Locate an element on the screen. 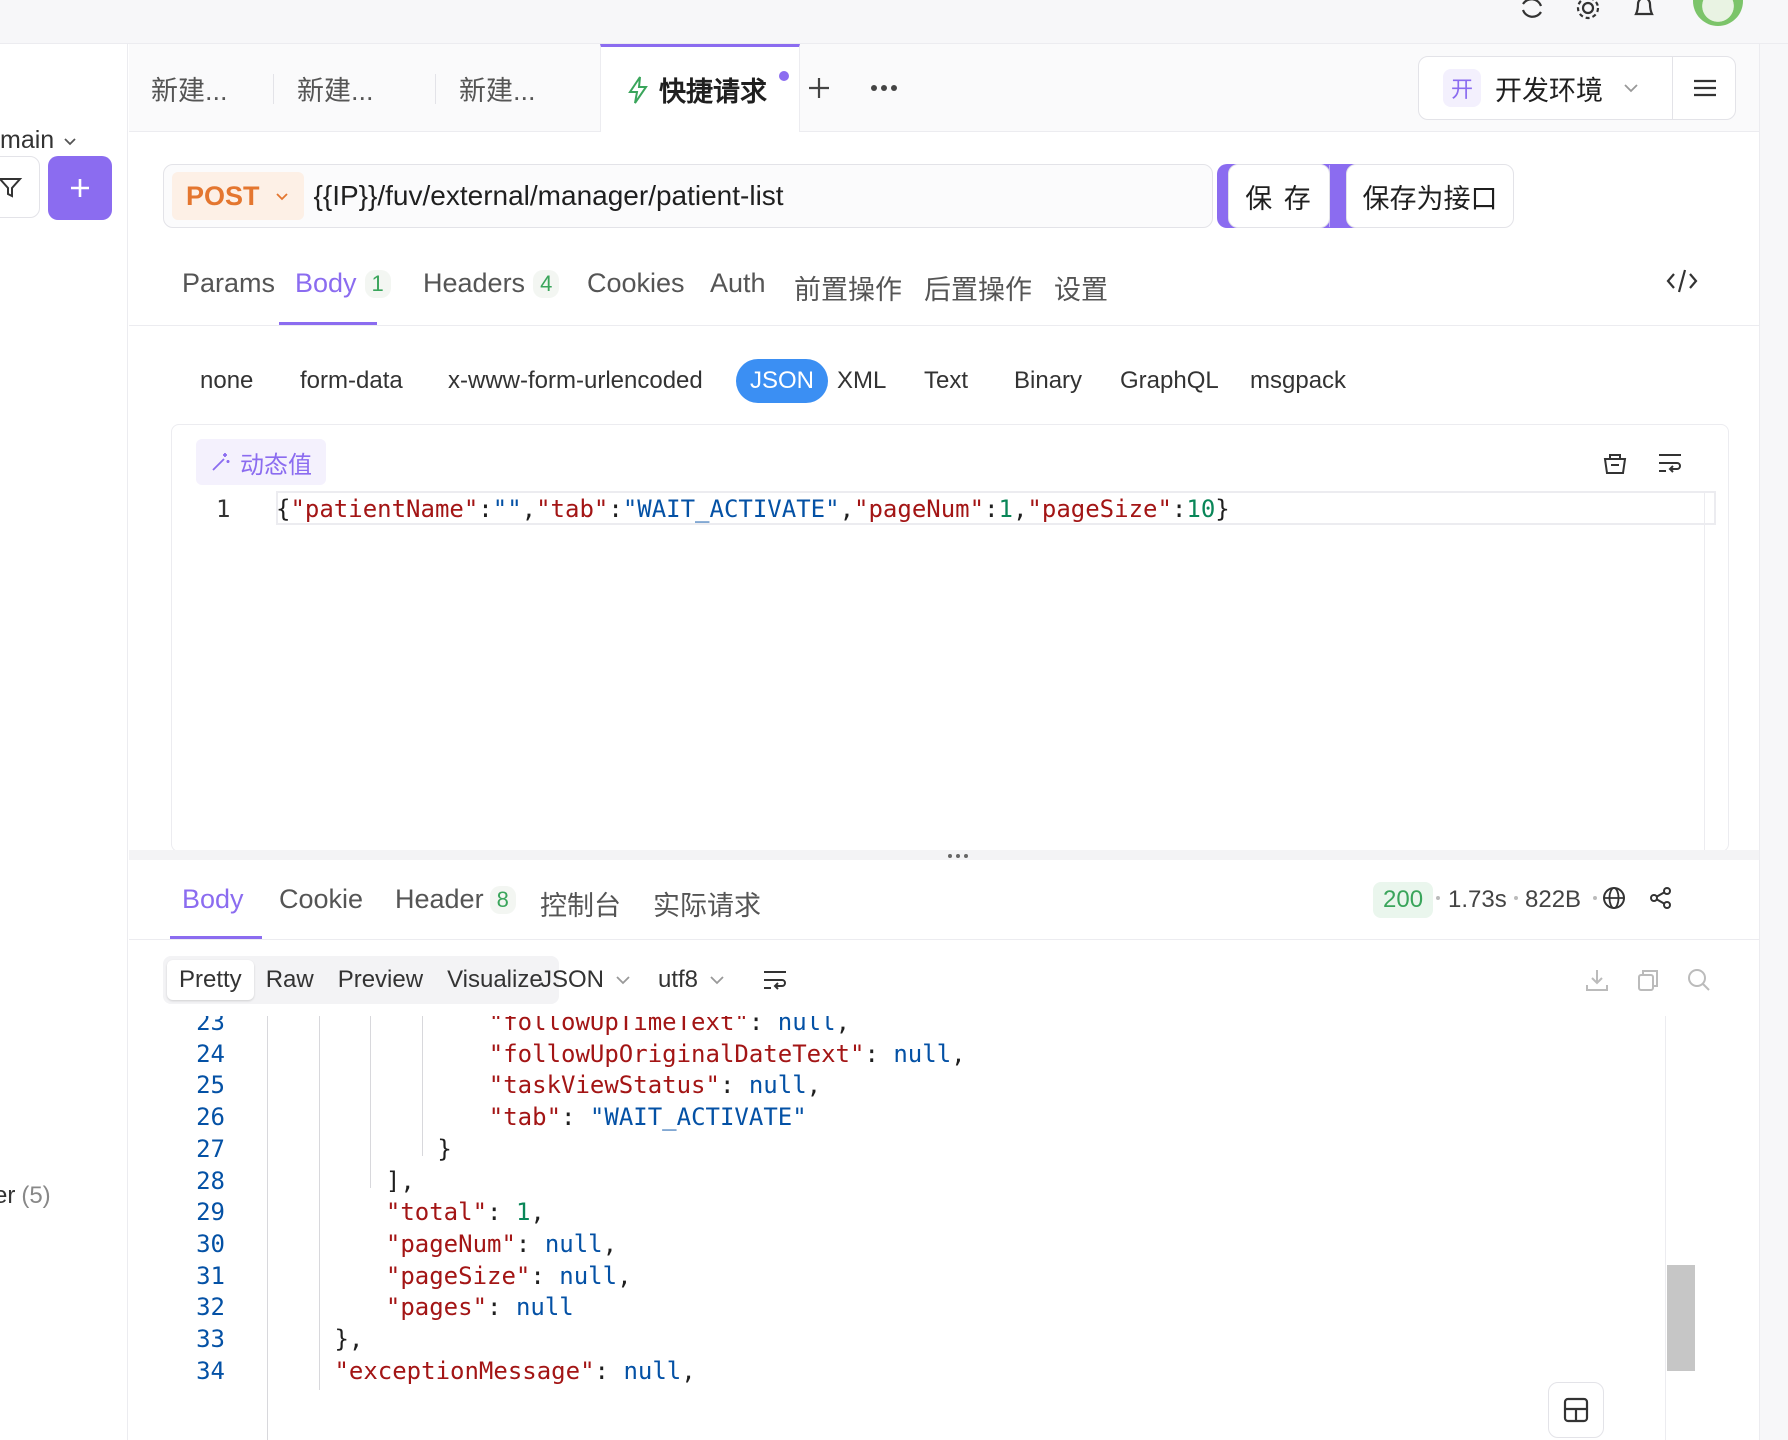  branch-selector: main is located at coordinates (39, 140).